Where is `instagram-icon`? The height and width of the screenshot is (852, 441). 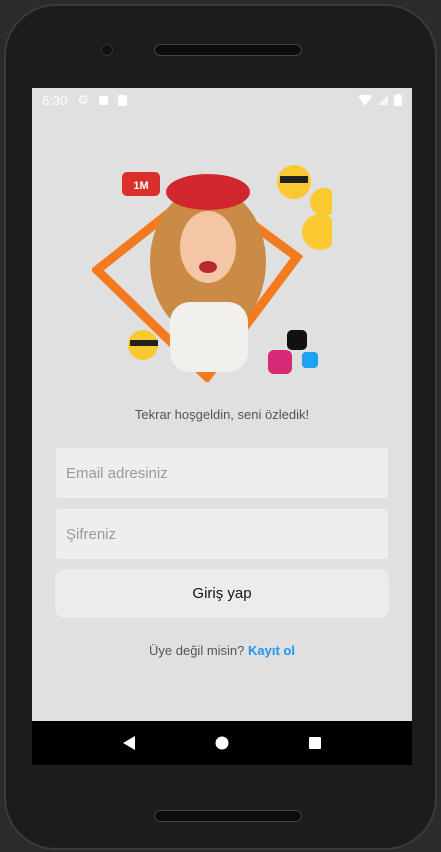 instagram-icon is located at coordinates (280, 362).